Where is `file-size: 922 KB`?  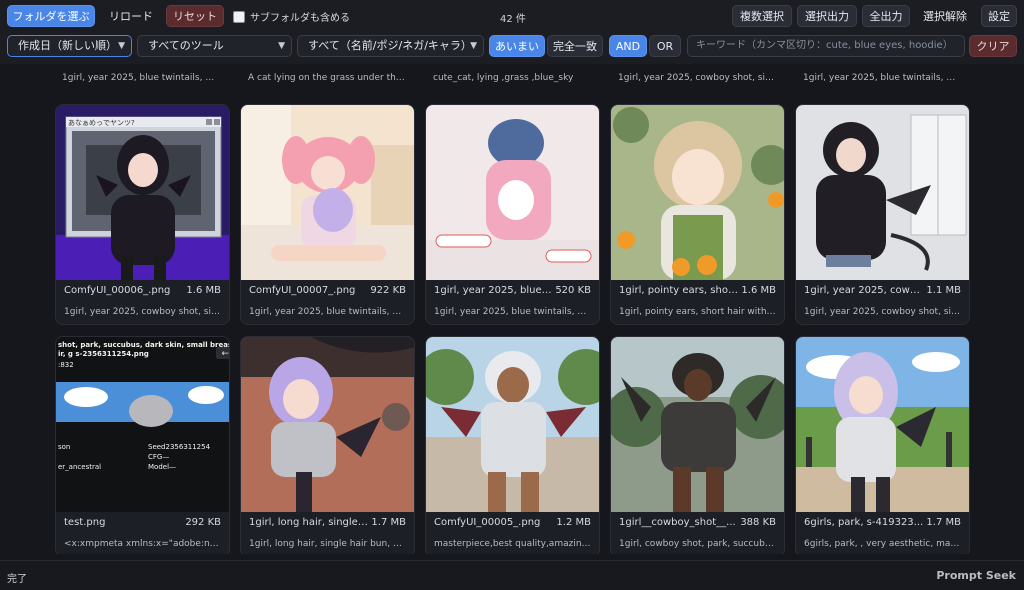 file-size: 922 KB is located at coordinates (388, 290).